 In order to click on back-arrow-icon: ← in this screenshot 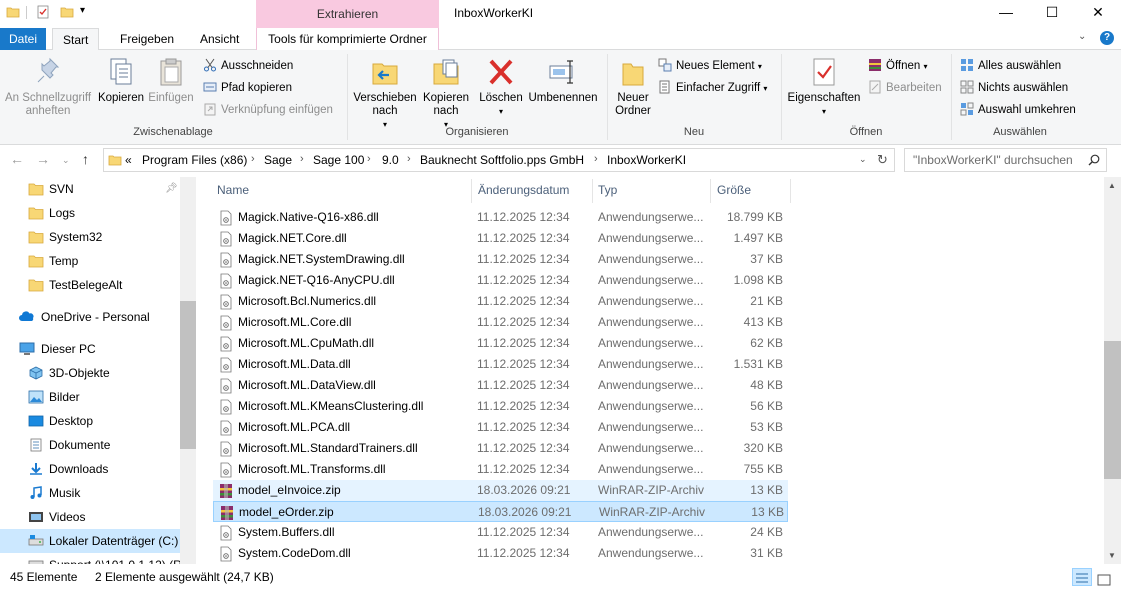, I will do `click(17, 159)`.